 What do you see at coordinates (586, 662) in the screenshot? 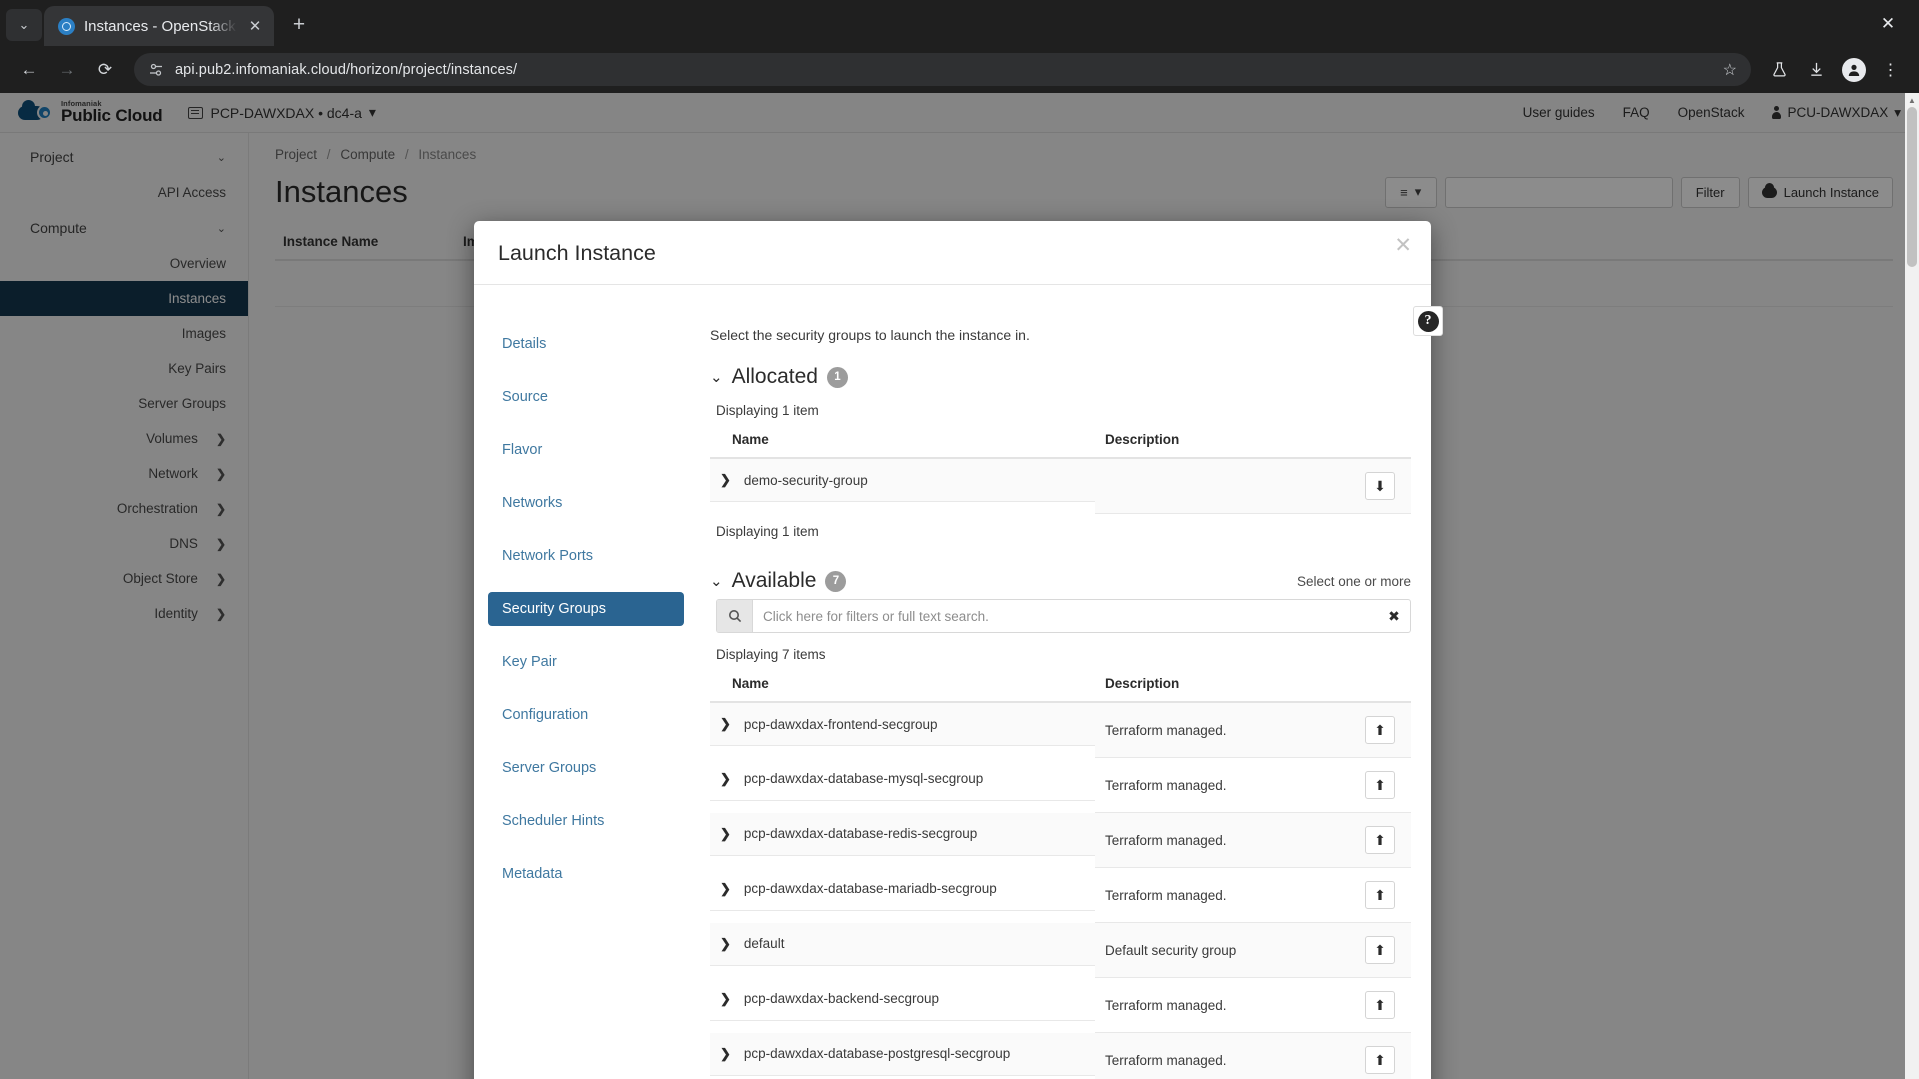
I see `wizard-step-key-pair: Key Pair` at bounding box center [586, 662].